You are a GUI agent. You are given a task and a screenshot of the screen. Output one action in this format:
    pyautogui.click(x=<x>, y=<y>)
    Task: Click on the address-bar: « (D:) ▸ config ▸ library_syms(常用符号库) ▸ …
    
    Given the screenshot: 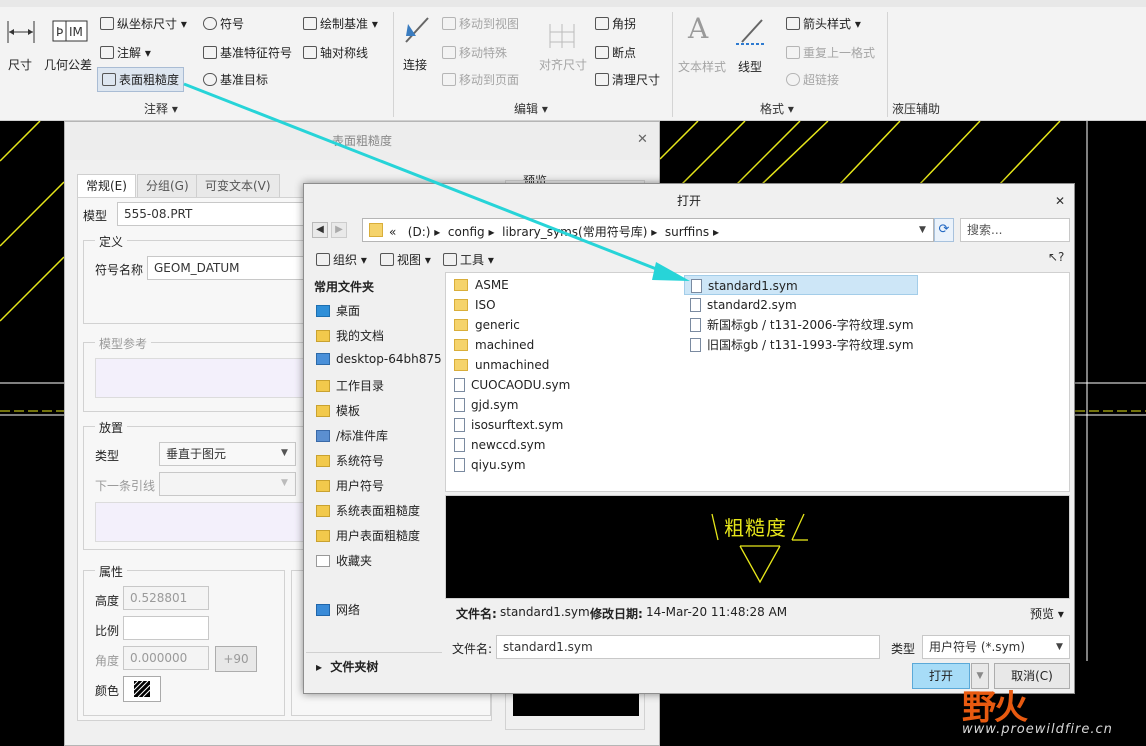 What is the action you would take?
    pyautogui.click(x=648, y=230)
    